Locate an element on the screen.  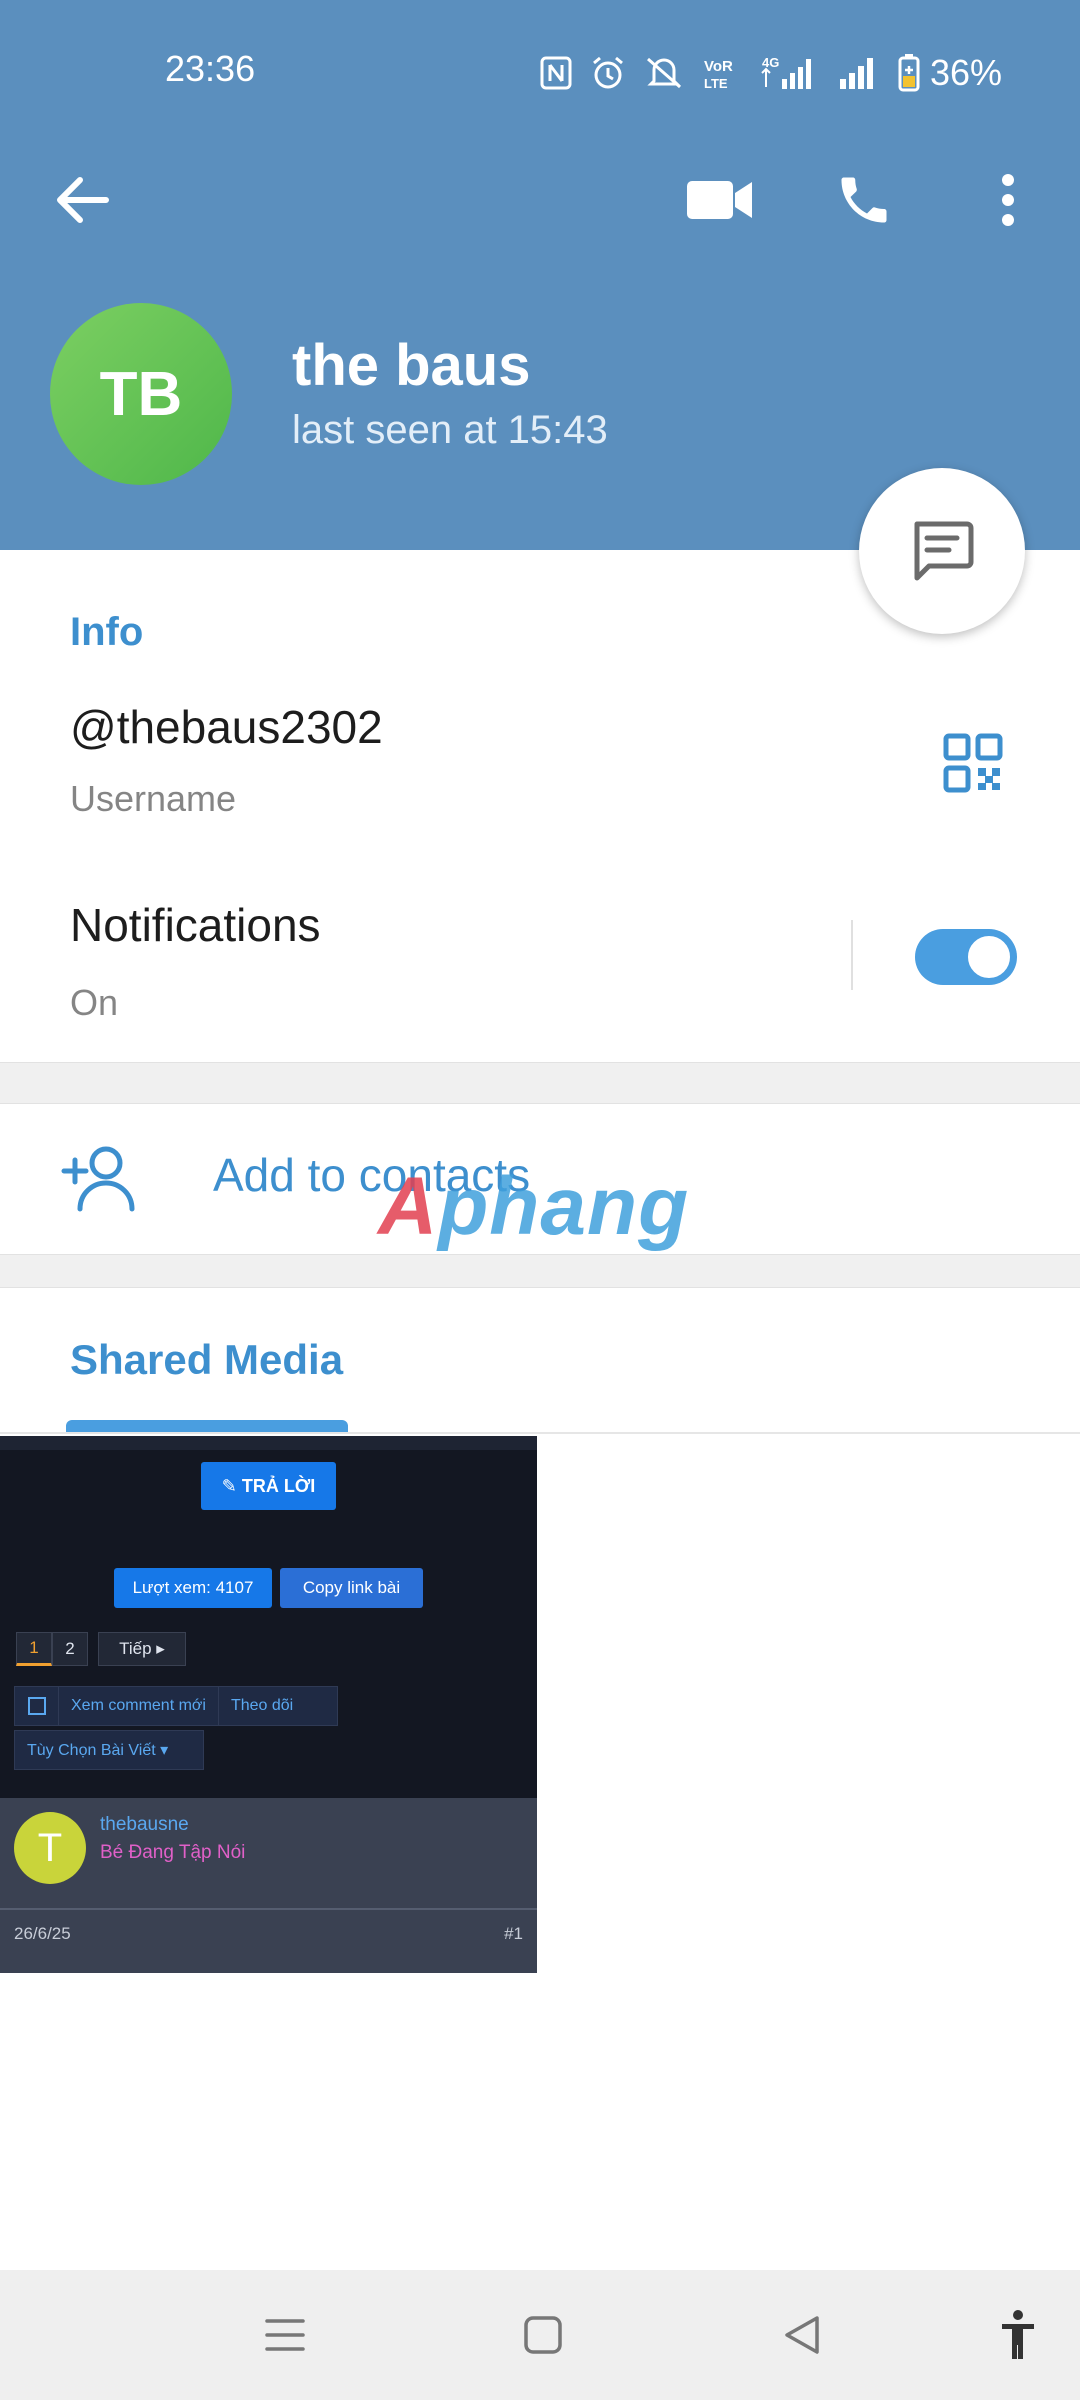
home-button is located at coordinates (543, 2335).